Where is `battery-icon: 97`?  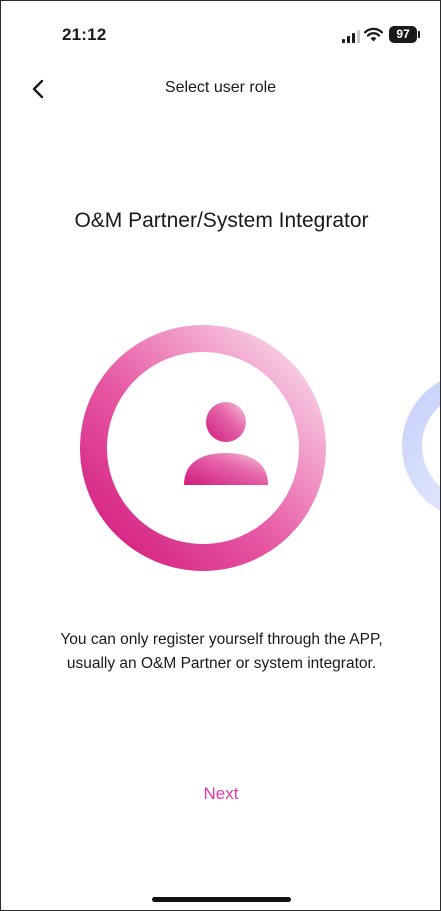
battery-icon: 97 is located at coordinates (404, 34).